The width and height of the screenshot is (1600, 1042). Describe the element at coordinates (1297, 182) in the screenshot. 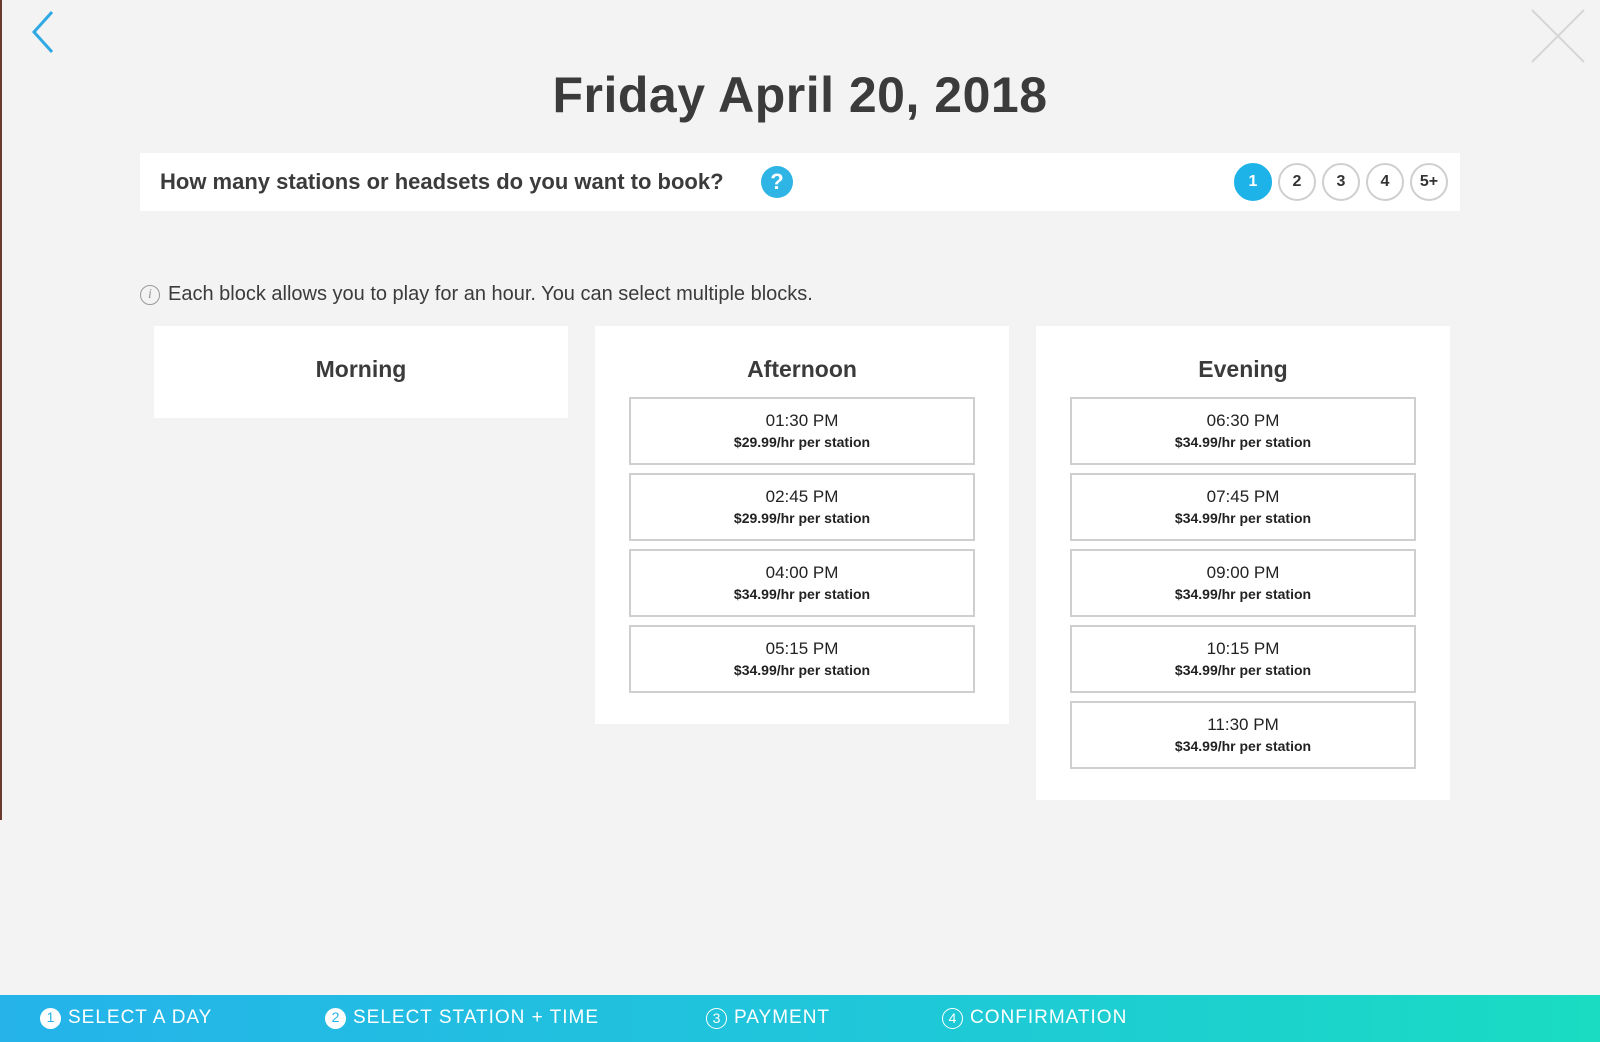

I see `station-count-option-2: 2` at that location.